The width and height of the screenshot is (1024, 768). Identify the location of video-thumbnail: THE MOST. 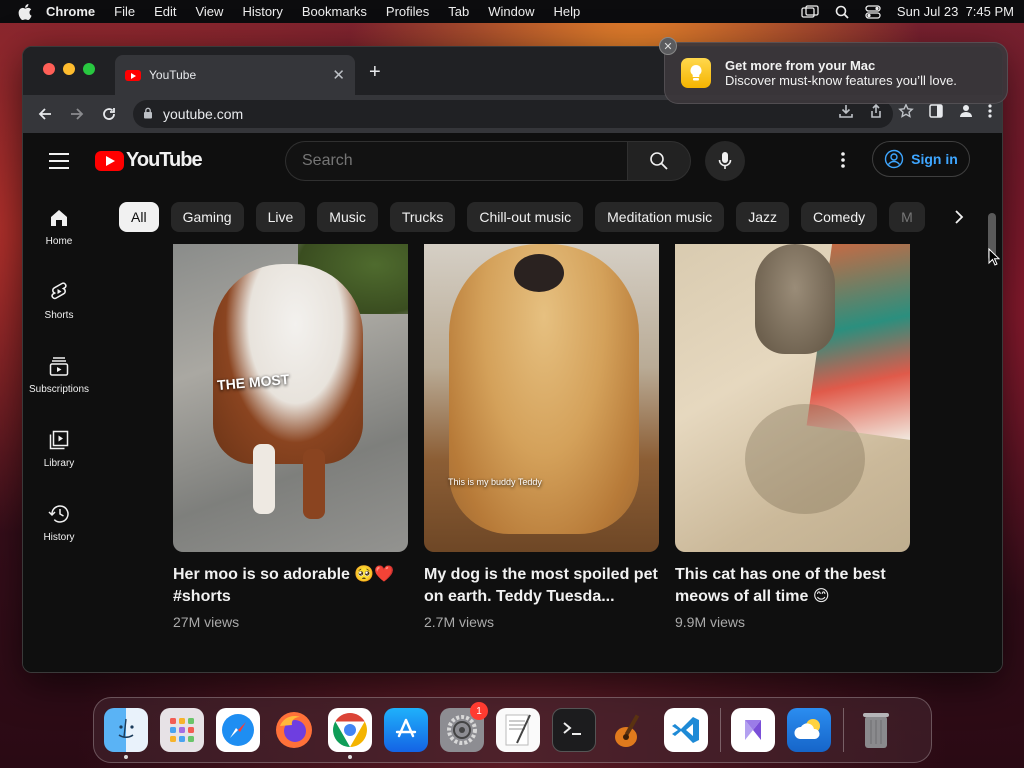
(290, 398).